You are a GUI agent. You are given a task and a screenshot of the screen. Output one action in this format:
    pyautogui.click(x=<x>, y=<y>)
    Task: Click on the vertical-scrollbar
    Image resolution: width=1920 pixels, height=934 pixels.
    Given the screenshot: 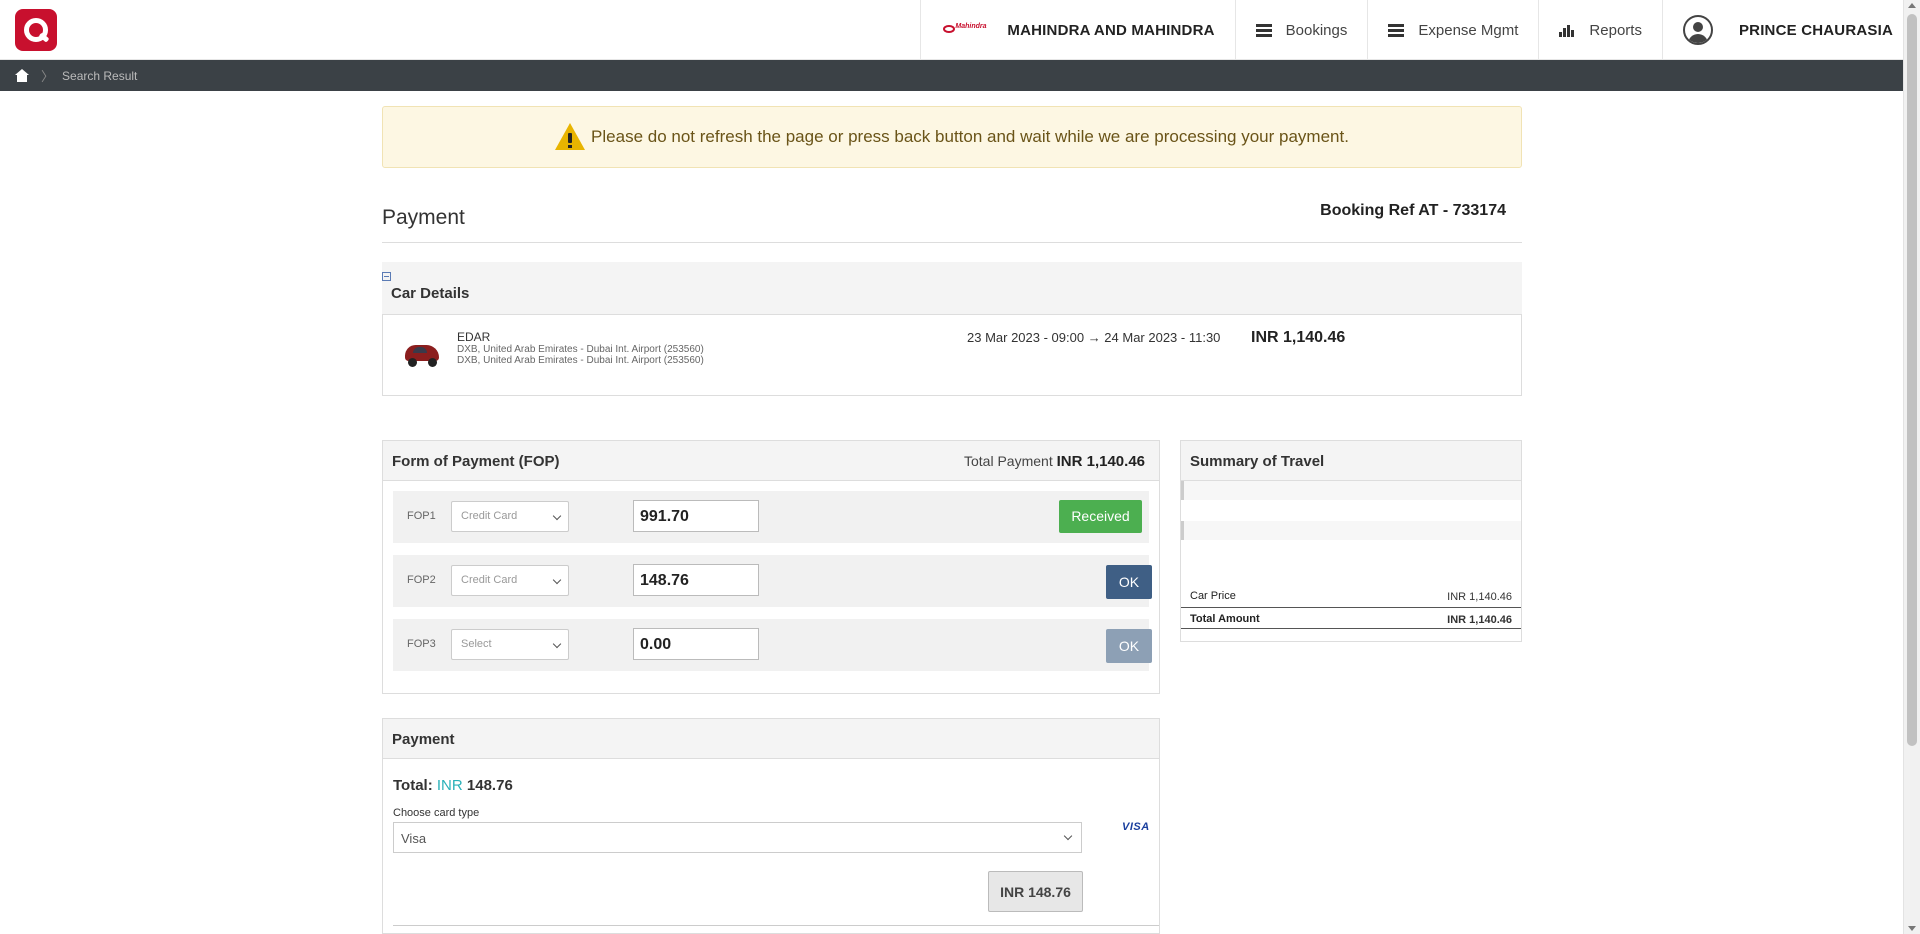 What is the action you would take?
    pyautogui.click(x=1911, y=467)
    